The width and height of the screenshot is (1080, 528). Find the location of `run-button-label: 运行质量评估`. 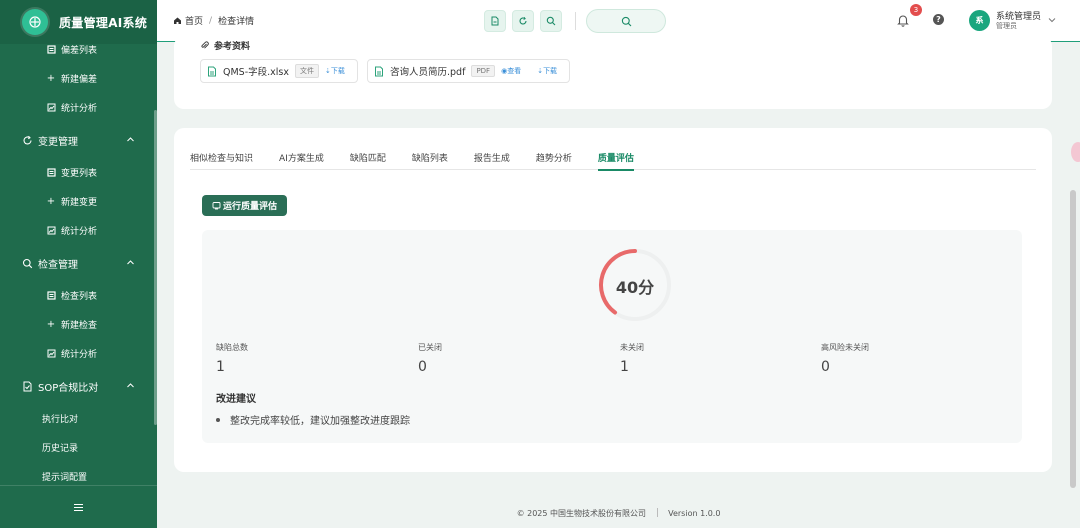

run-button-label: 运行质量评估 is located at coordinates (249, 207).